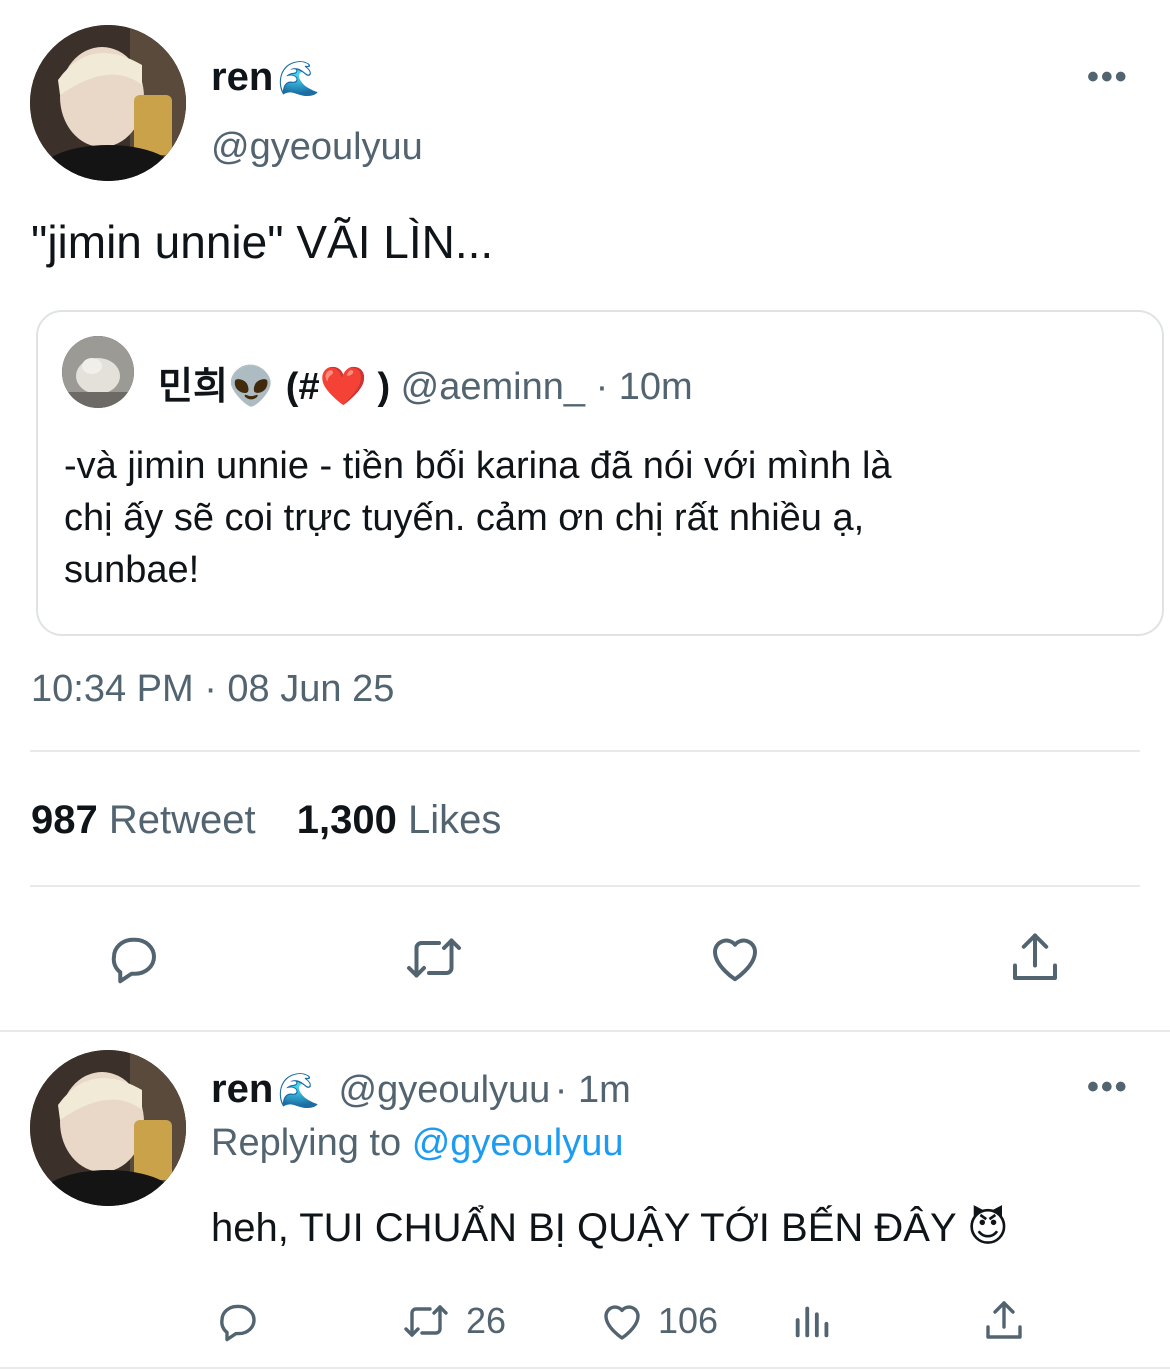 The image size is (1170, 1371). What do you see at coordinates (182, 820) in the screenshot?
I see `retweet-label: Retweet` at bounding box center [182, 820].